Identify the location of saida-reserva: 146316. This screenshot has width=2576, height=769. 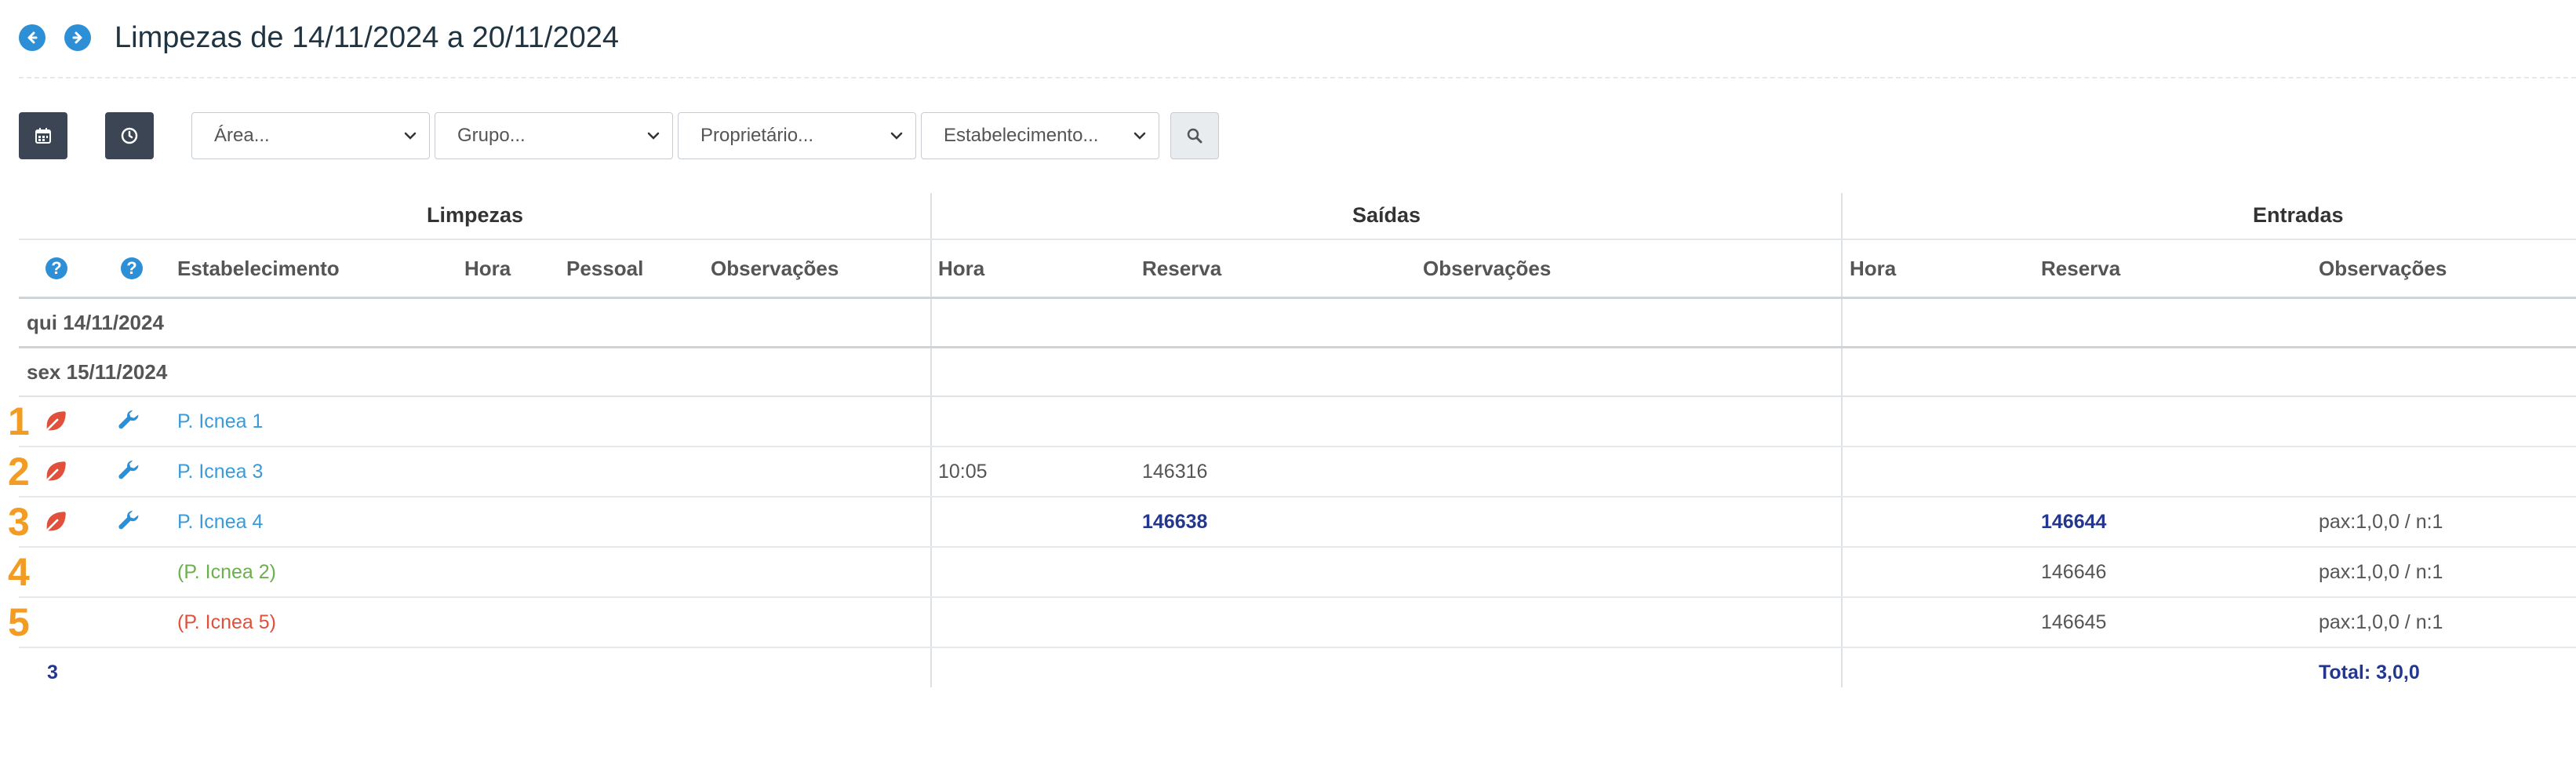
(1175, 471).